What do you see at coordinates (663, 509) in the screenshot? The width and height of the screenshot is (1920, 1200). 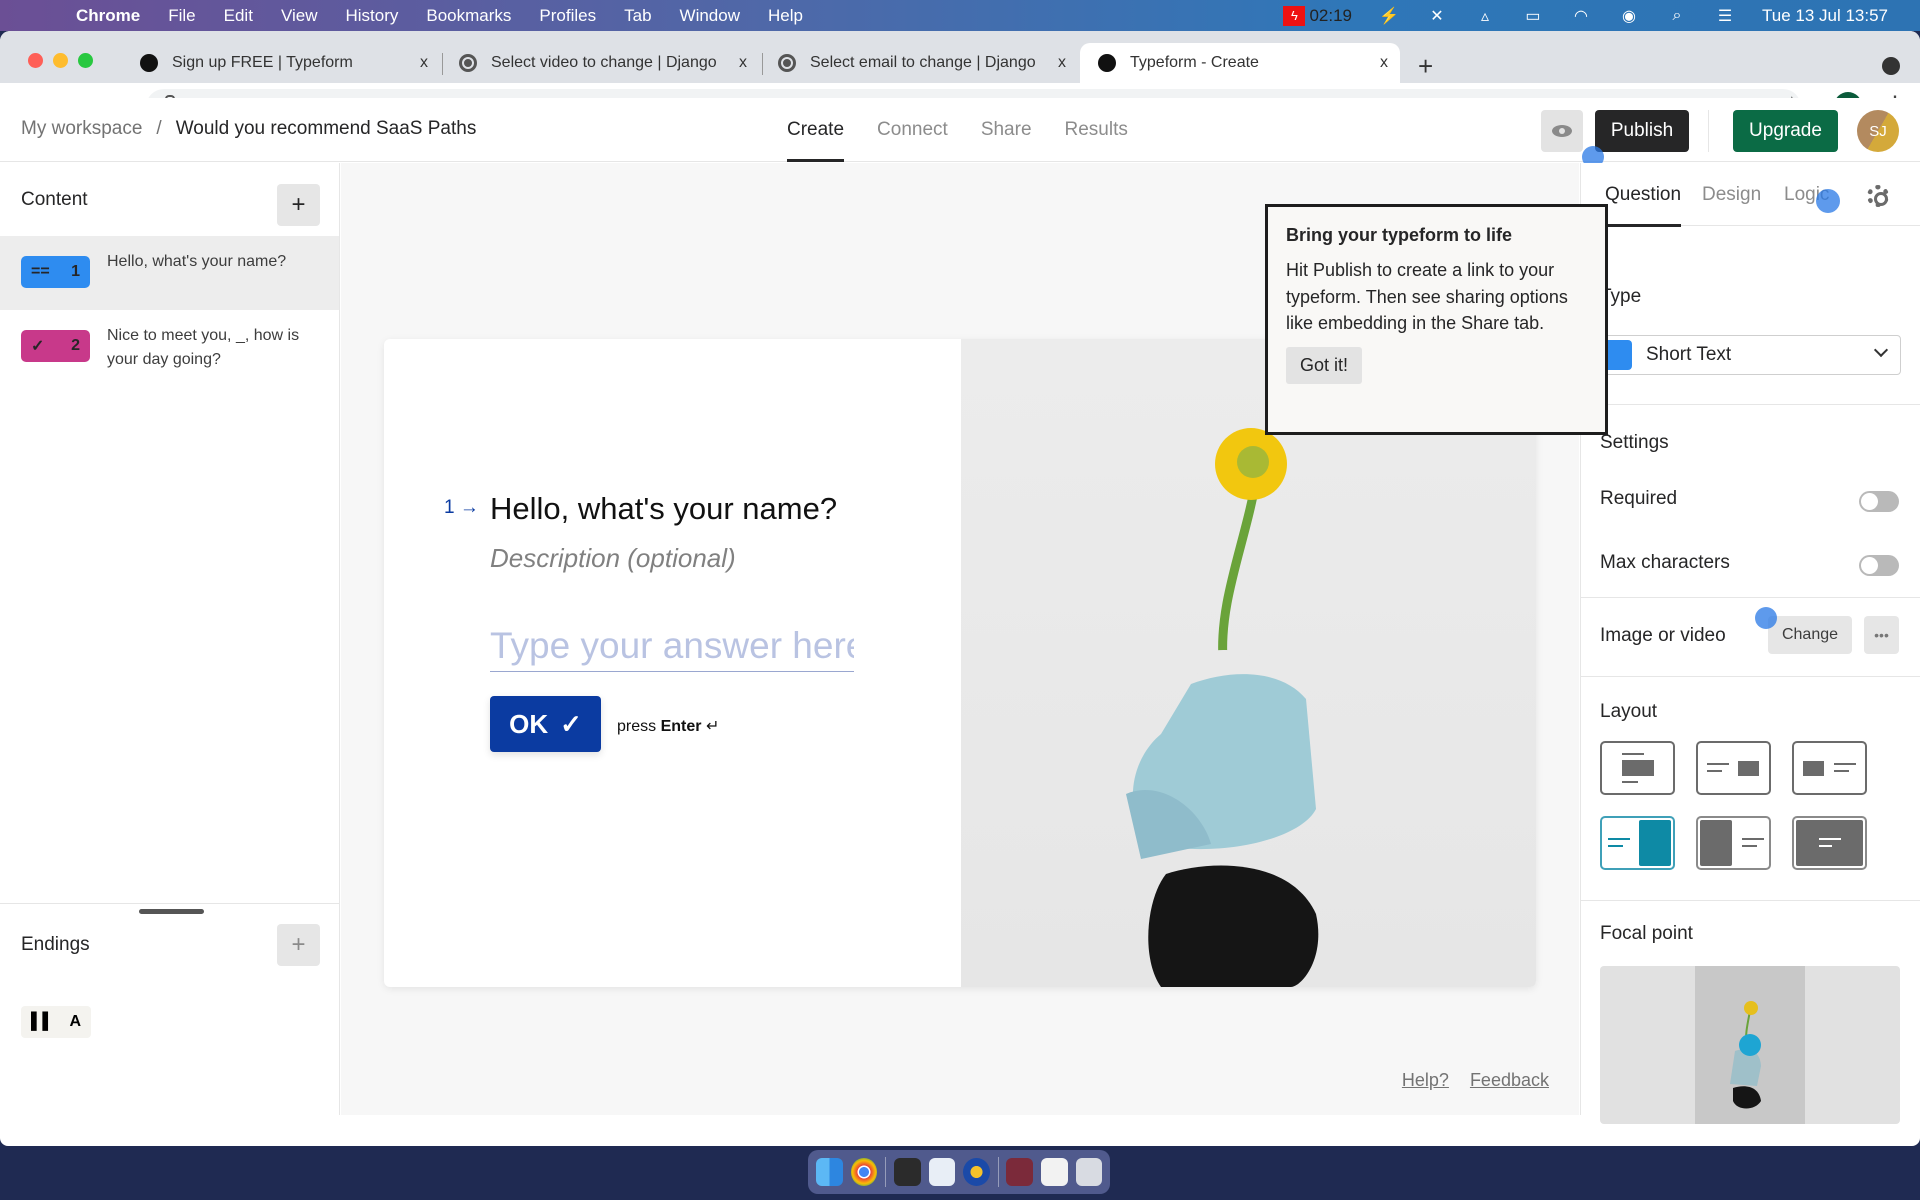 I see `question-title-editor: Hello, what's your name?` at bounding box center [663, 509].